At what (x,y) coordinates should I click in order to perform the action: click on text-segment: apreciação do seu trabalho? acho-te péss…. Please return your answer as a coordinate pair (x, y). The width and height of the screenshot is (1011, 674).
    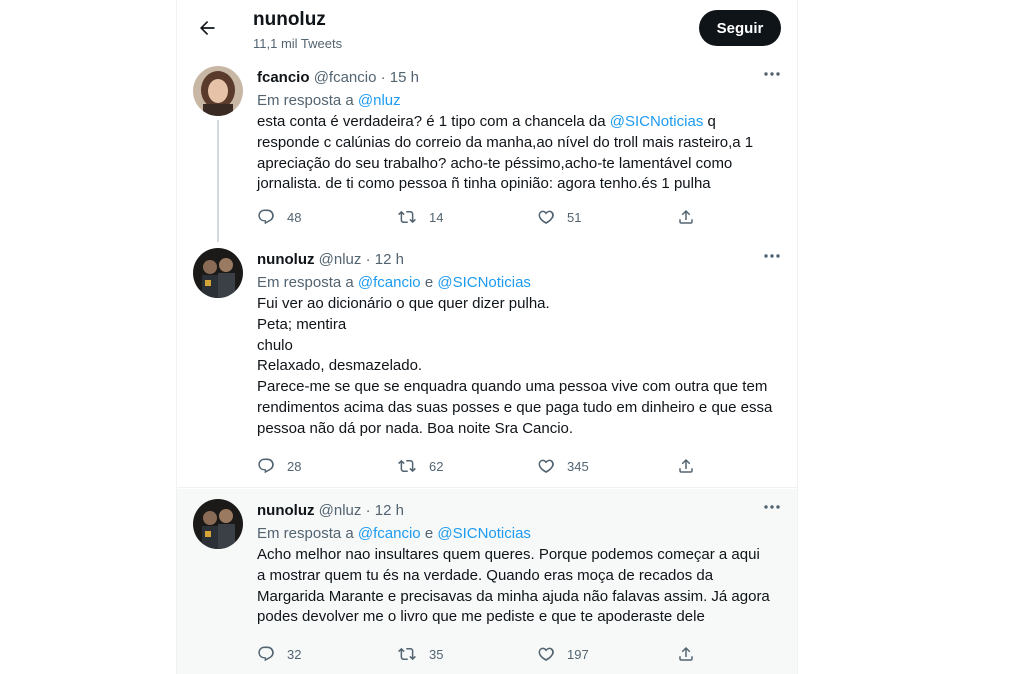
    Looking at the image, I should click on (495, 163).